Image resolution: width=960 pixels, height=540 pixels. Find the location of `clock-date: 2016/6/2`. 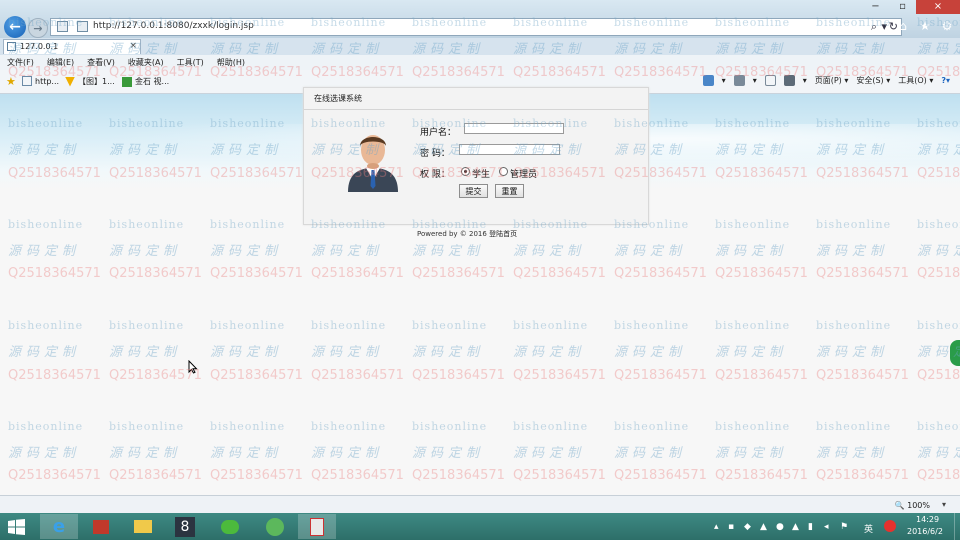

clock-date: 2016/6/2 is located at coordinates (925, 531).